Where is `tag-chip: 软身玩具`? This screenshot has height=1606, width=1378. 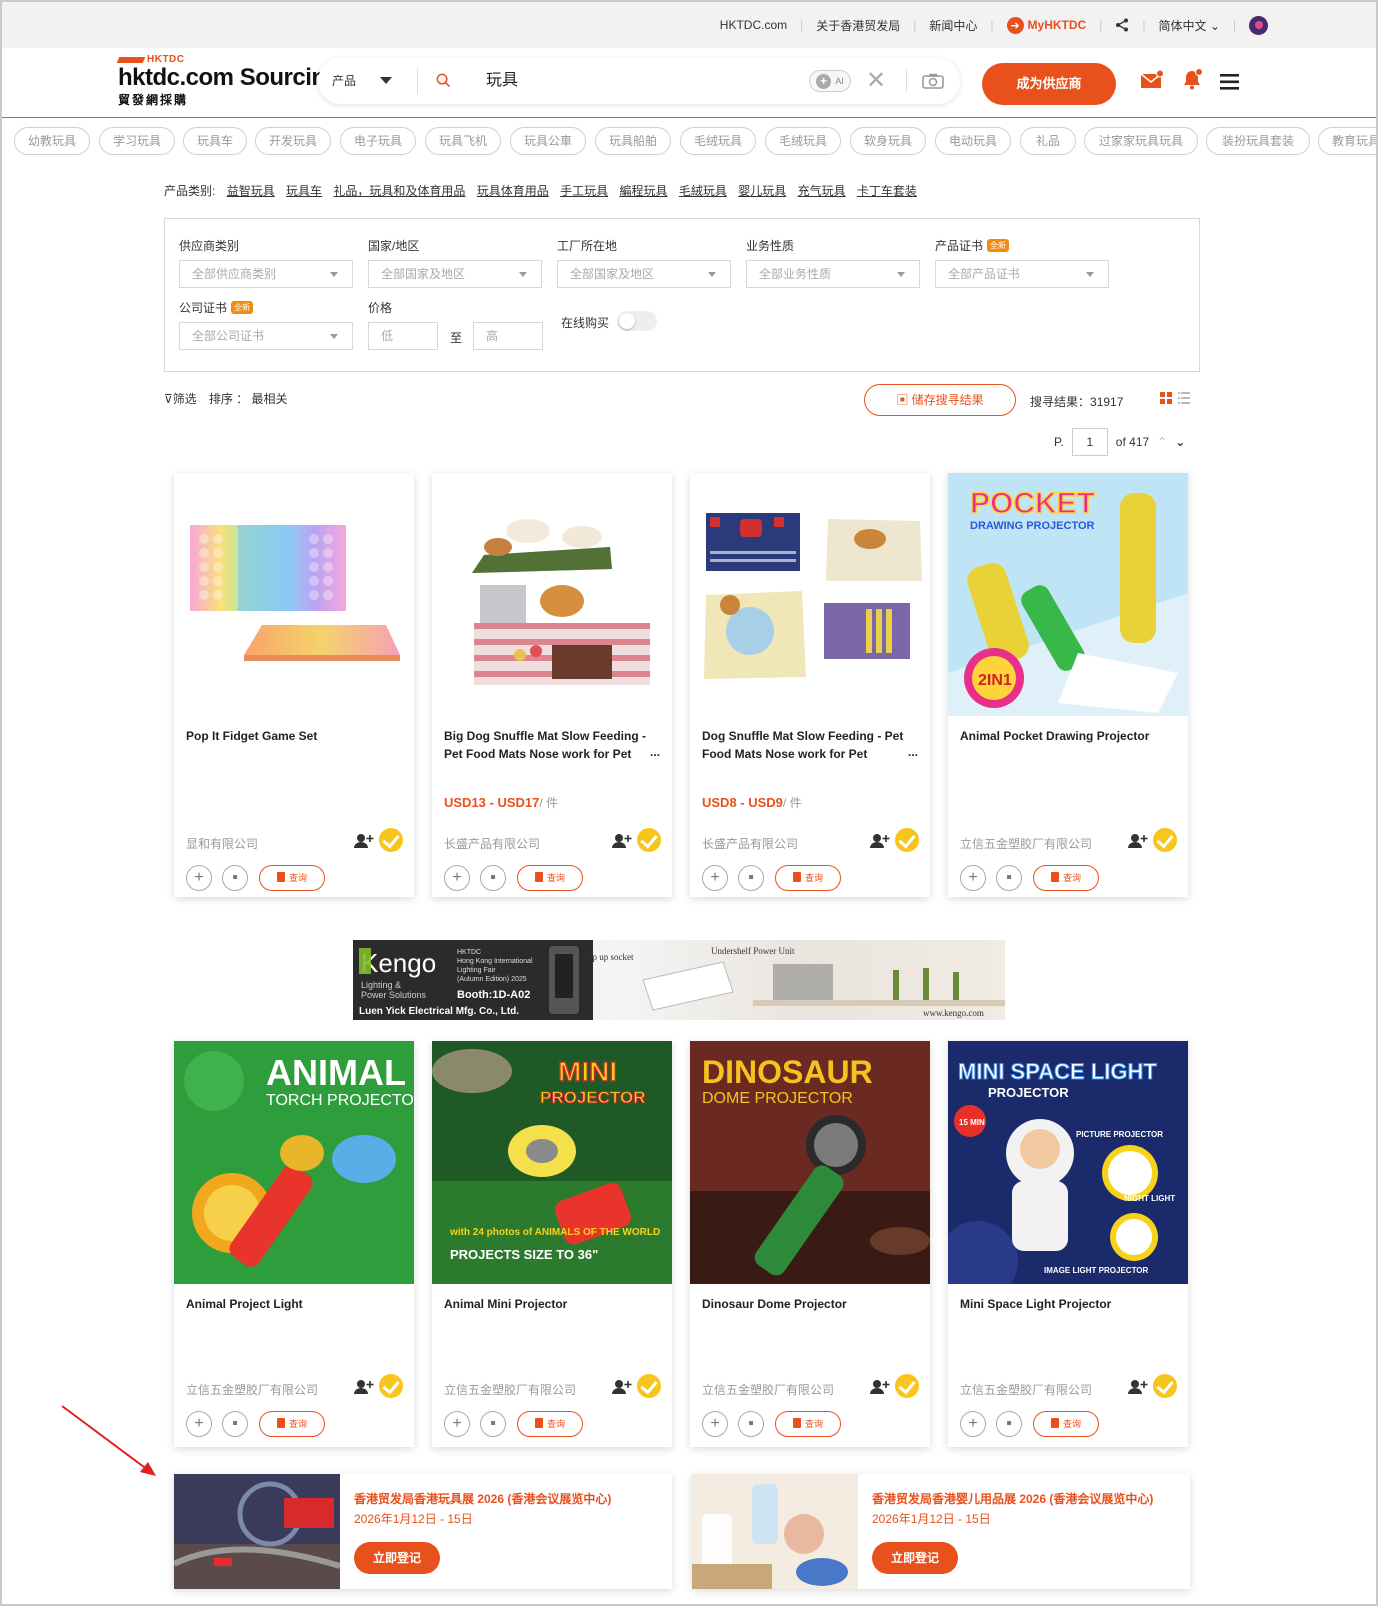
tag-chip: 软身玩具 is located at coordinates (888, 141).